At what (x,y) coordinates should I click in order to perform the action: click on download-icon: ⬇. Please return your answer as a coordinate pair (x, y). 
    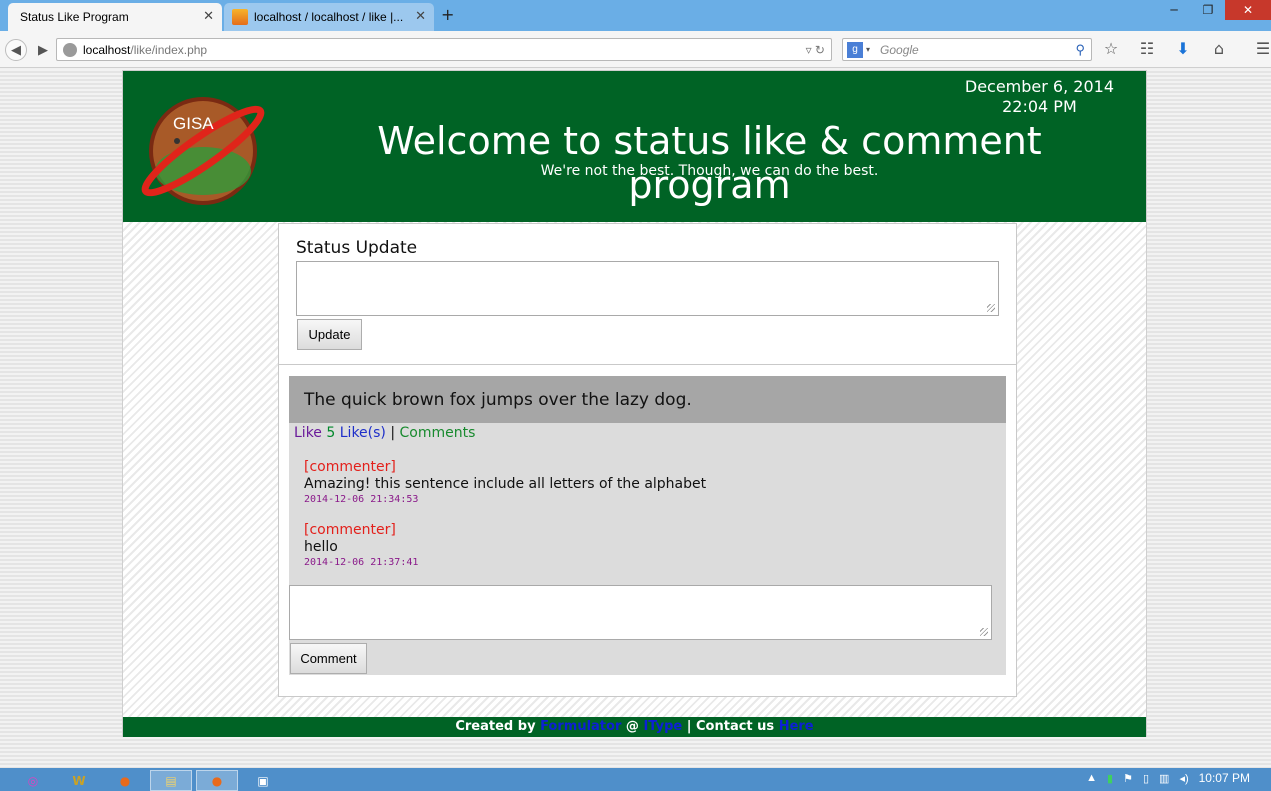
    Looking at the image, I should click on (1183, 48).